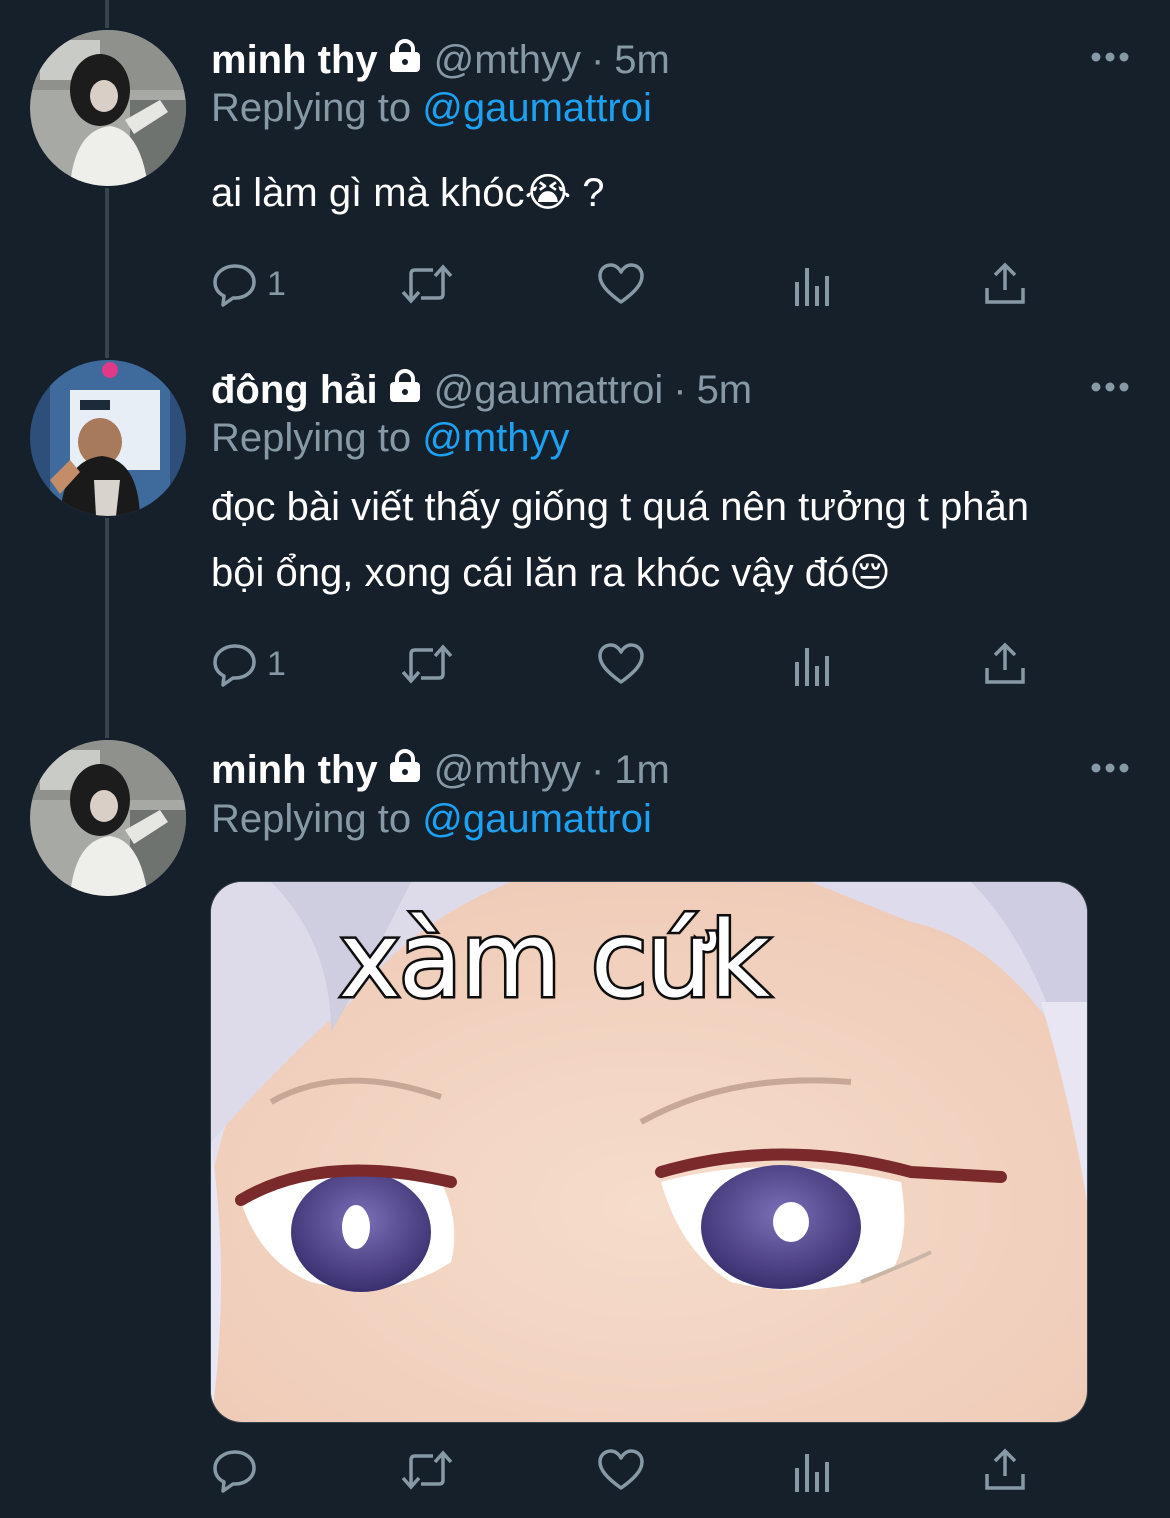 The width and height of the screenshot is (1170, 1518). I want to click on replying-to: Replying to @gaumattroi, so click(431, 819).